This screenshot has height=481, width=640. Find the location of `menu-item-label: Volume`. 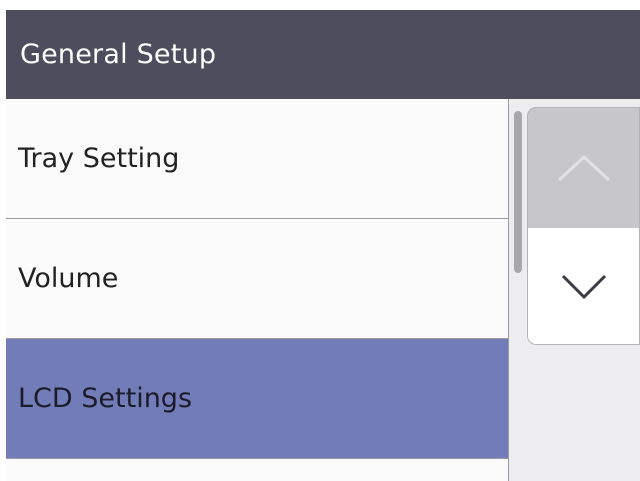

menu-item-label: Volume is located at coordinates (68, 278).